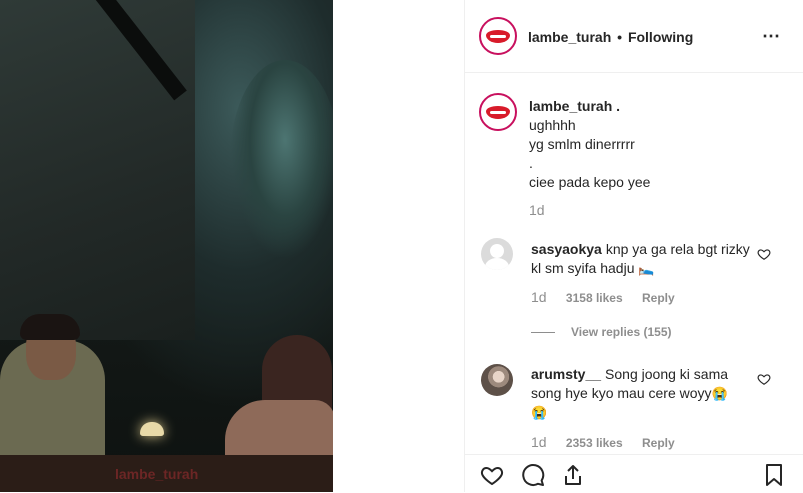  Describe the element at coordinates (566, 374) in the screenshot. I see `commenter-username: arumsty__` at that location.